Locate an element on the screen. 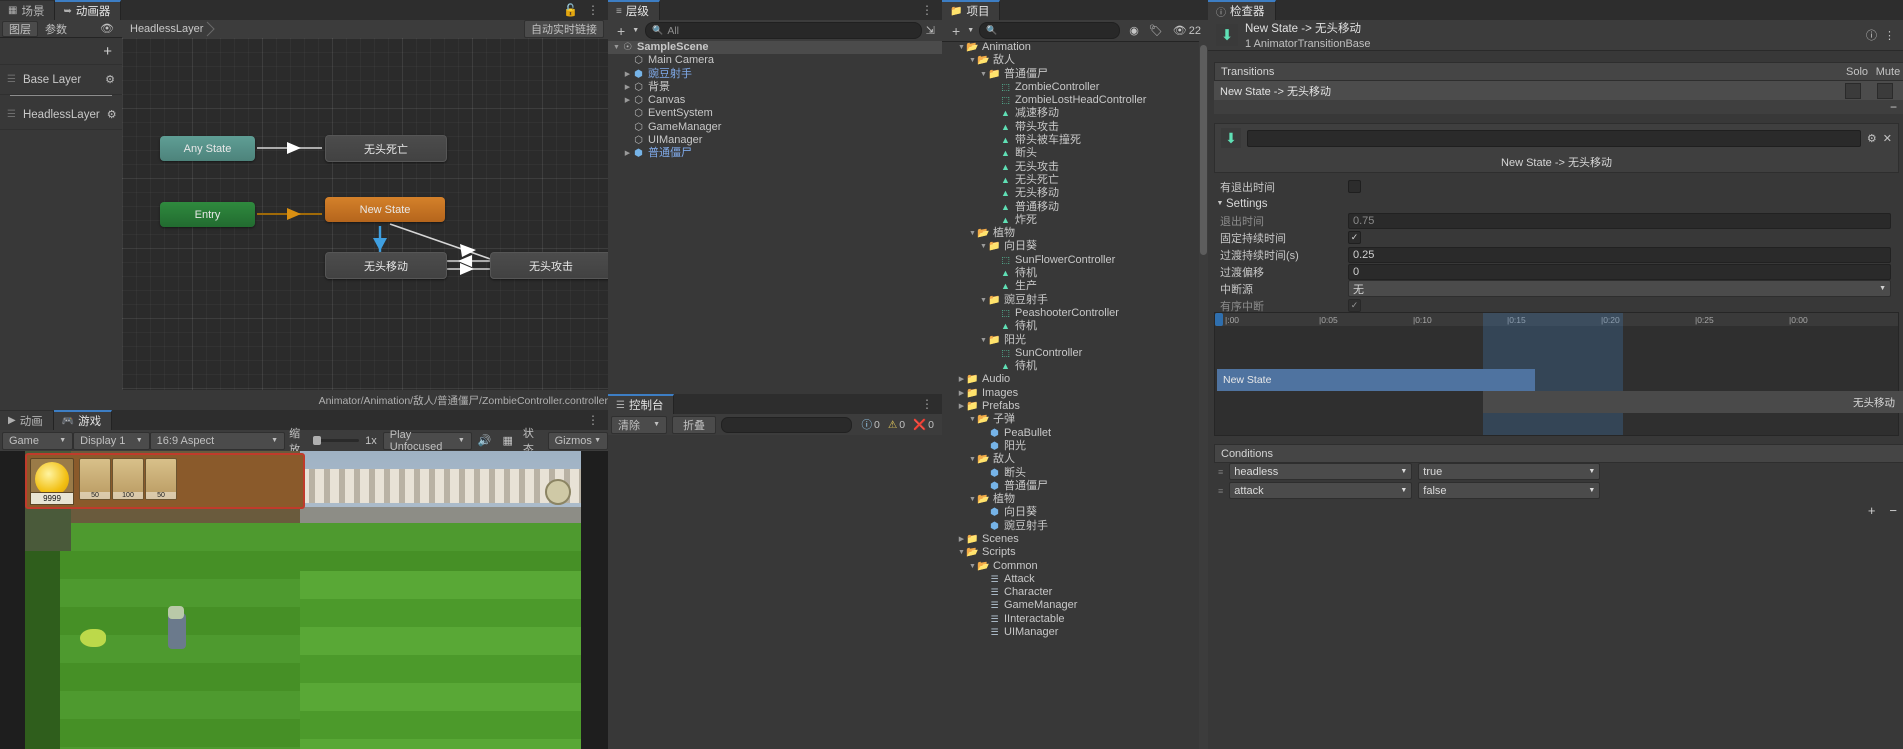  remove-condition-button: − is located at coordinates (1893, 510).